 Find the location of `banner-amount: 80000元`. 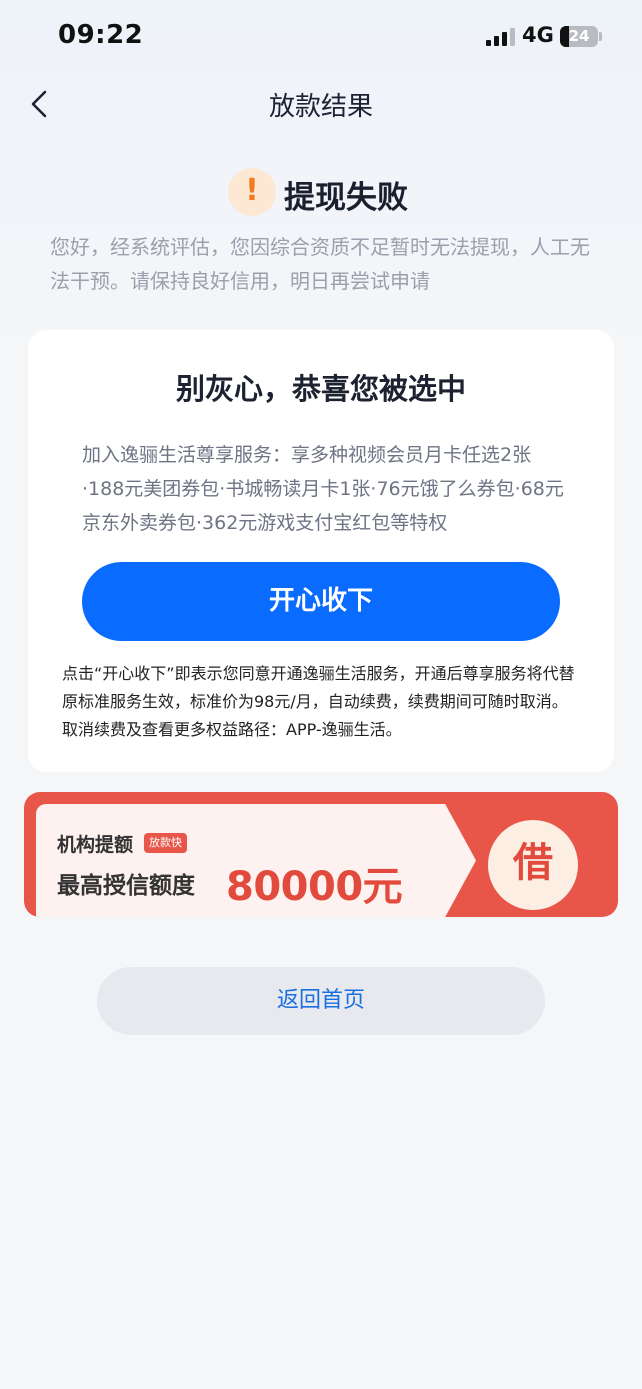

banner-amount: 80000元 is located at coordinates (314, 887).